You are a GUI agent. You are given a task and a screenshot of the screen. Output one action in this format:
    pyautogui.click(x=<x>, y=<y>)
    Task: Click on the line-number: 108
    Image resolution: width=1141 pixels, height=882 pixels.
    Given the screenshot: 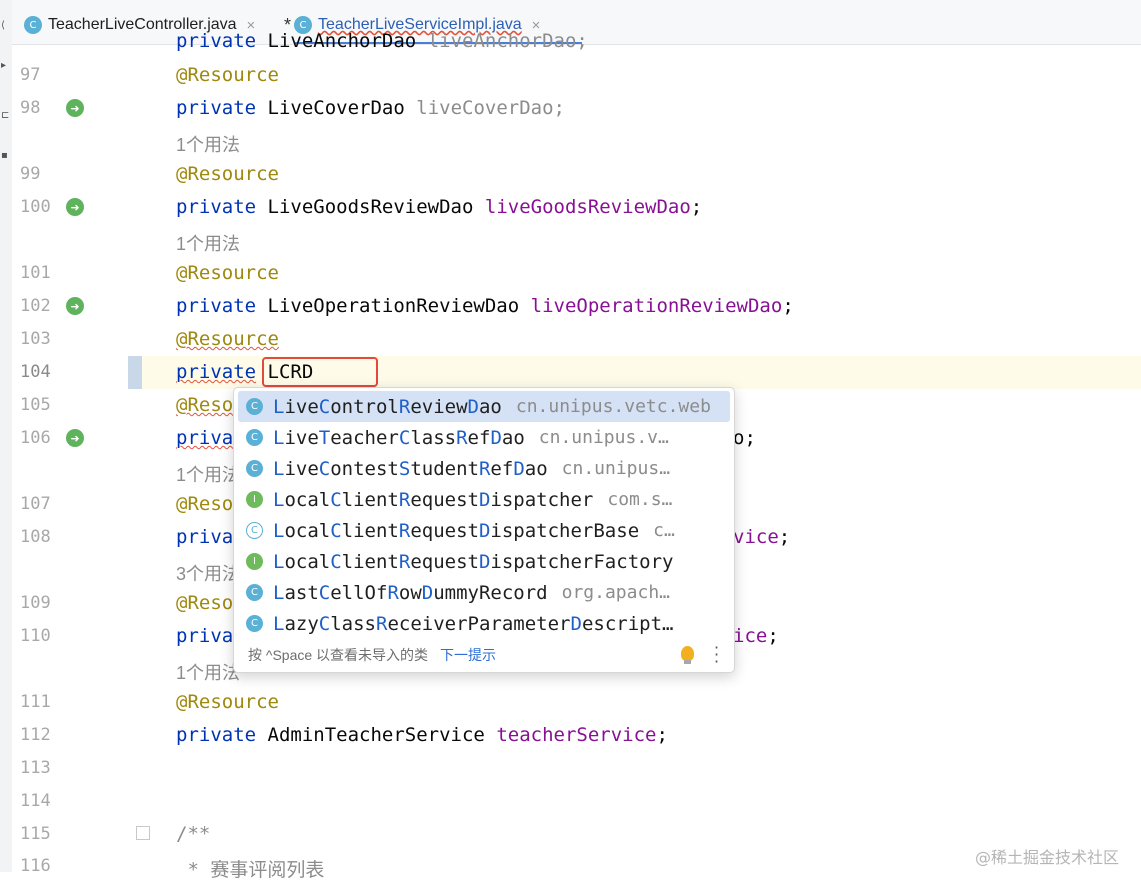 What is the action you would take?
    pyautogui.click(x=35, y=537)
    